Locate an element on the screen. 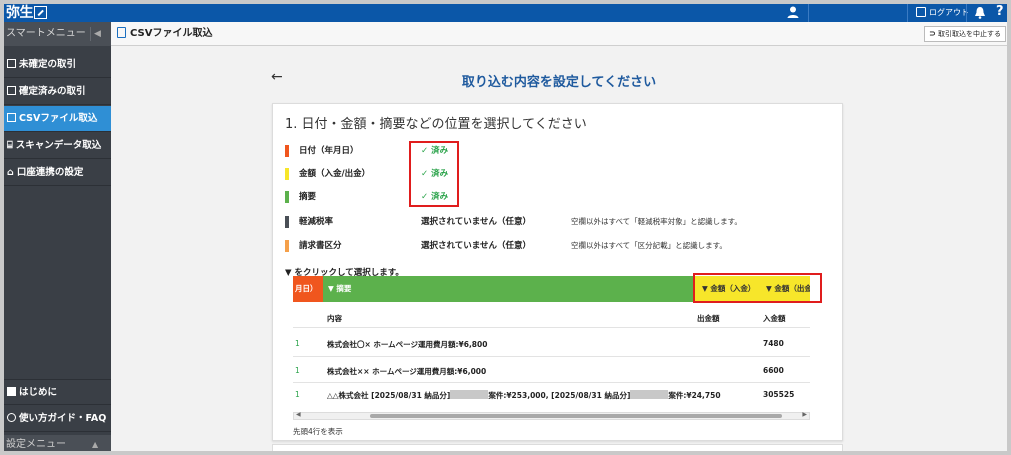 This screenshot has height=455, width=1011. arrow-right-icon: ⊃ is located at coordinates (932, 33).